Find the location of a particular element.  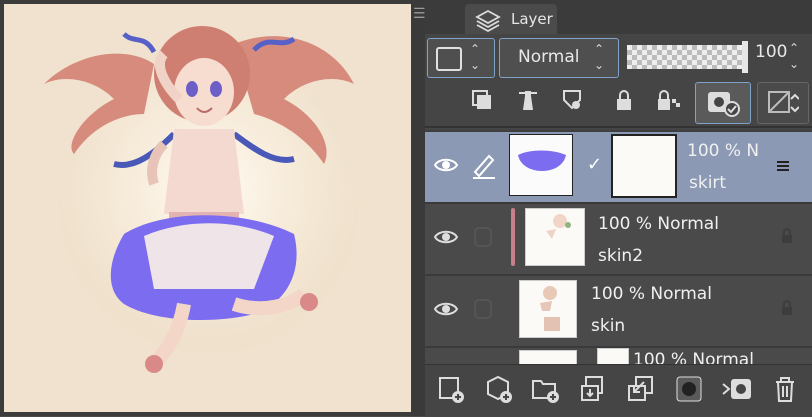

mask-enable-icon is located at coordinates (723, 103).